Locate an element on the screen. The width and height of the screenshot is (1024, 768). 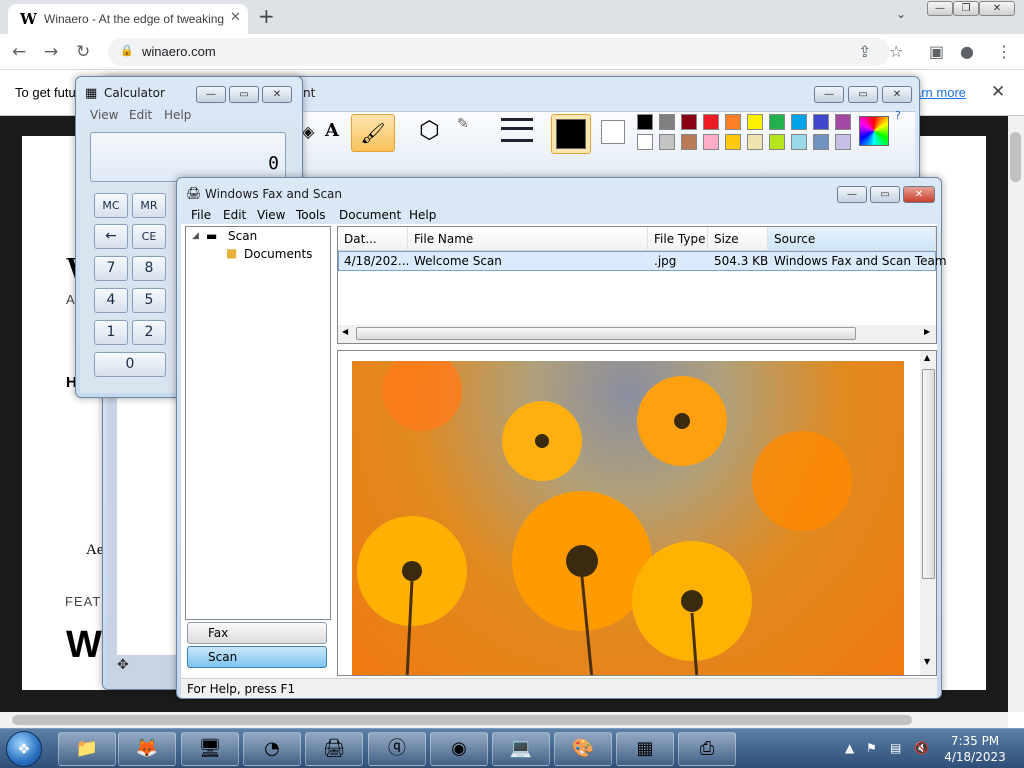
star-icon: ☆ is located at coordinates (896, 51).